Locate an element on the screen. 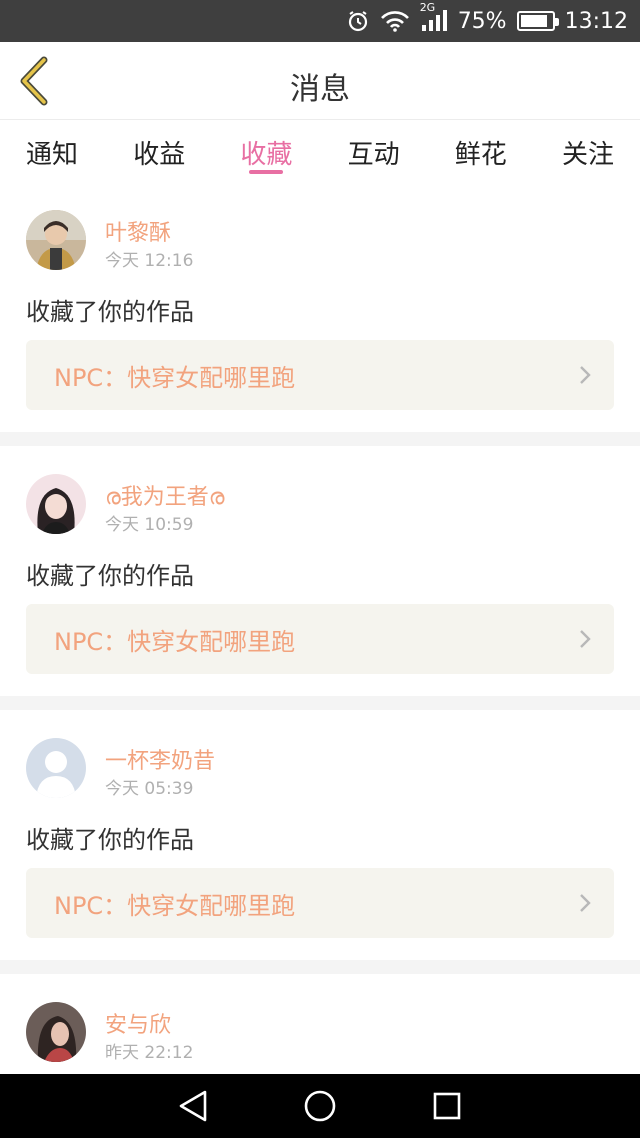  network-type: 2G is located at coordinates (427, 7).